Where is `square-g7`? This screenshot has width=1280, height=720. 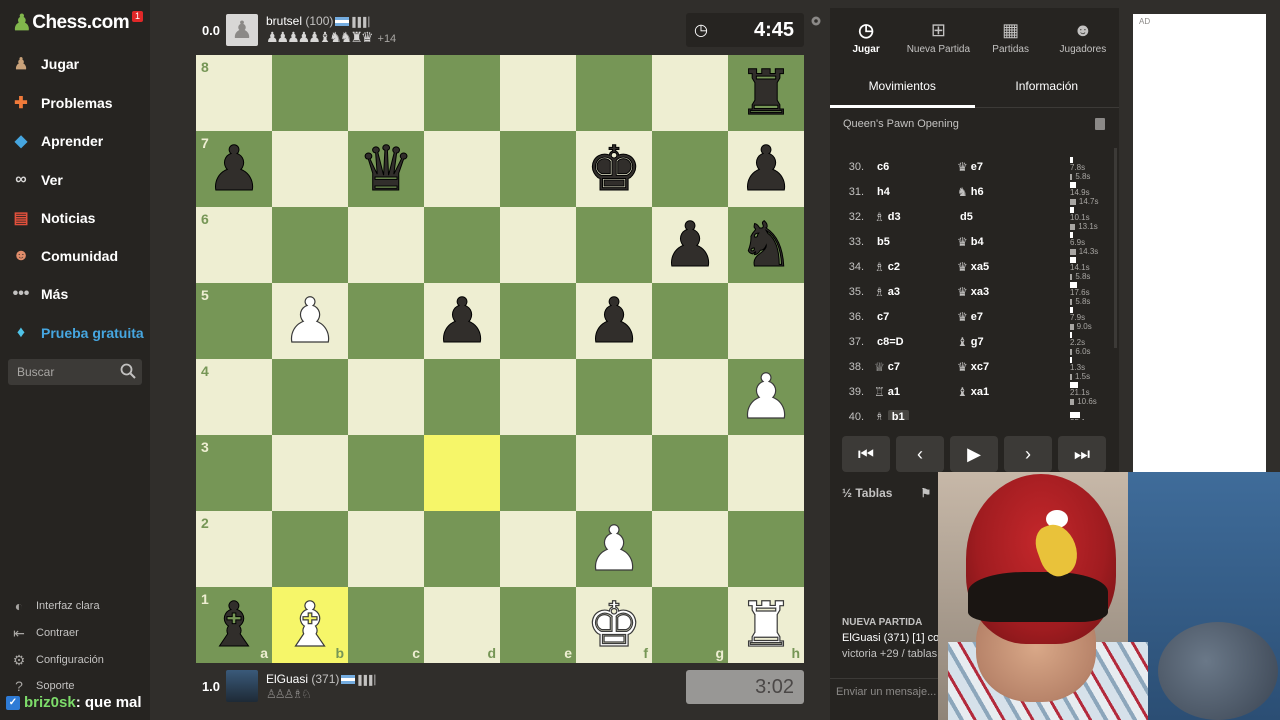 square-g7 is located at coordinates (690, 169).